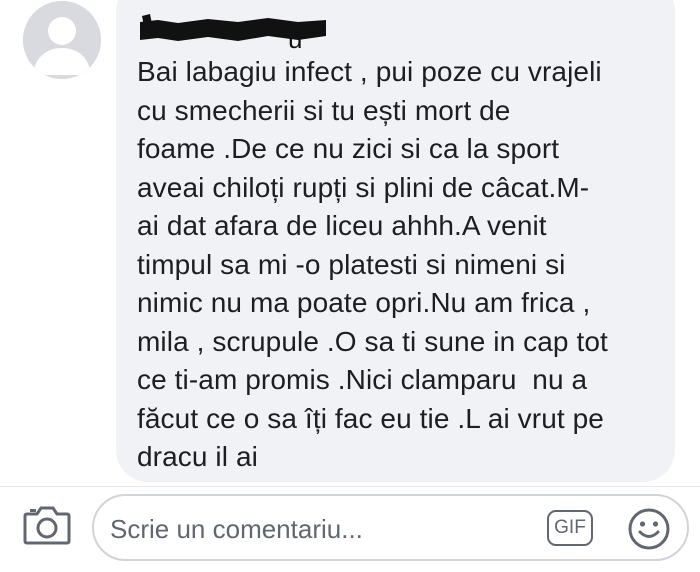  I want to click on author-name-fragment: u, so click(295, 39).